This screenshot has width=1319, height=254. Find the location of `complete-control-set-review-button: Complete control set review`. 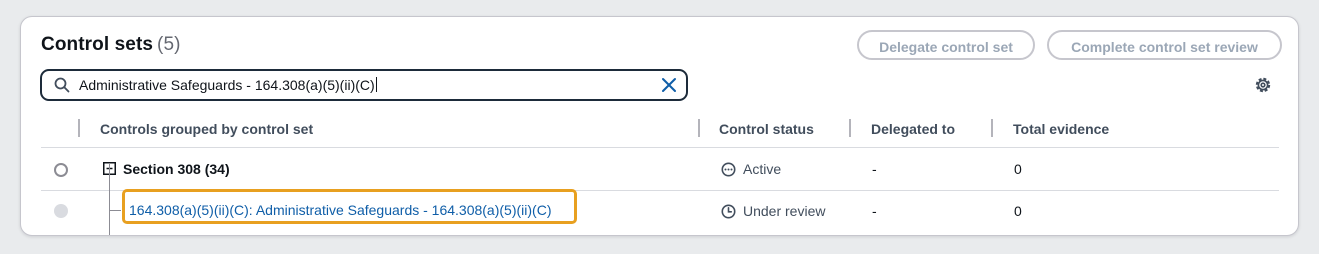

complete-control-set-review-button: Complete control set review is located at coordinates (1164, 45).